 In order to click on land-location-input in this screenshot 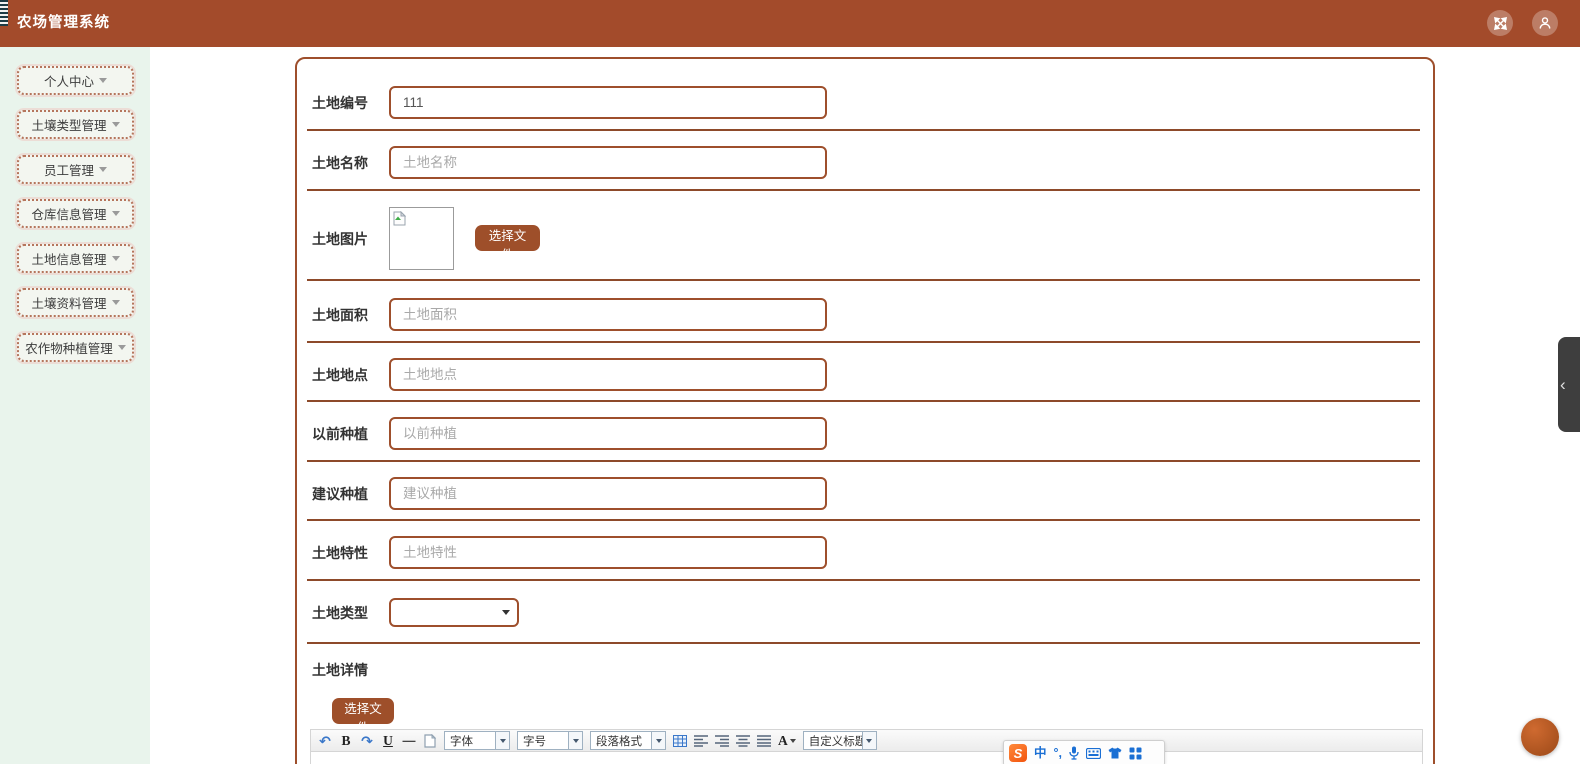, I will do `click(608, 374)`.